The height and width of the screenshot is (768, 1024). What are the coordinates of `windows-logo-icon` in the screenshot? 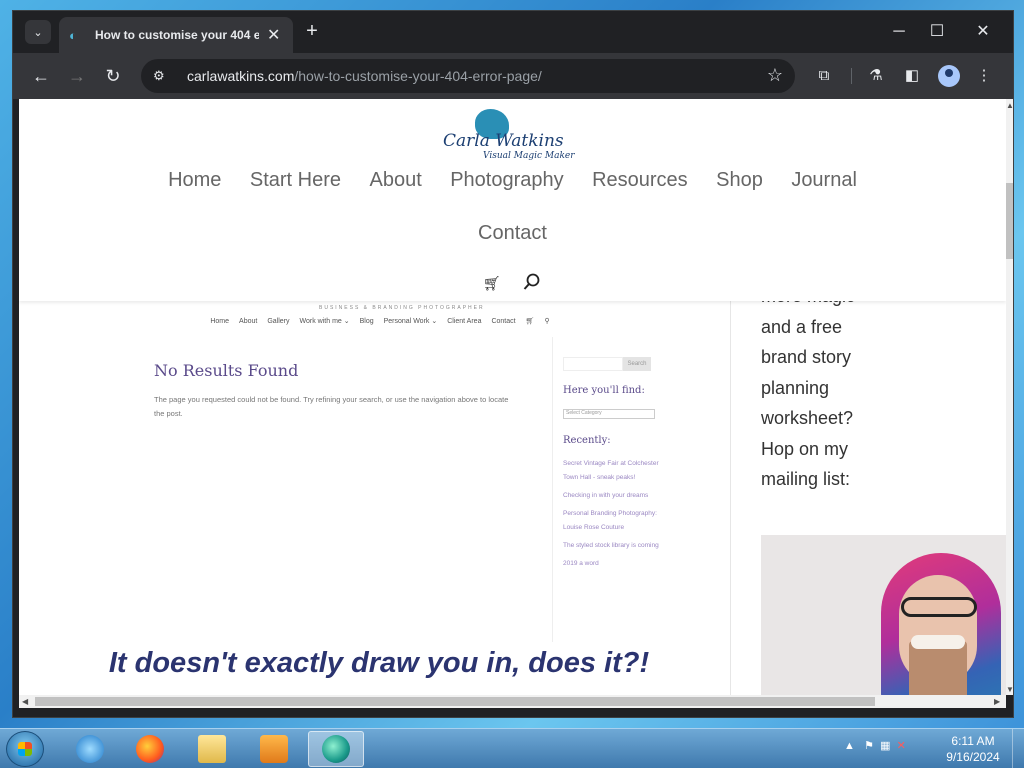 It's located at (25, 749).